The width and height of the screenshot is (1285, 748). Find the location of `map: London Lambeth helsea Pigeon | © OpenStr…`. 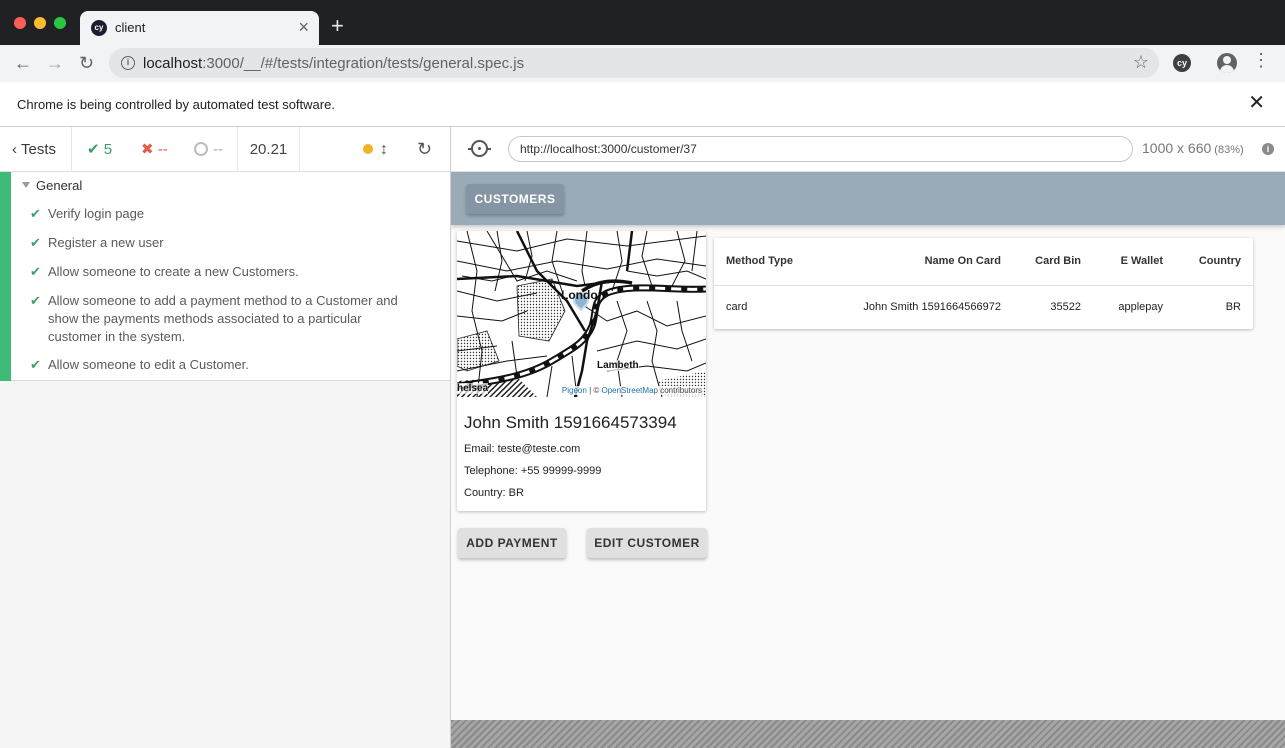

map: London Lambeth helsea Pigeon | © OpenStr… is located at coordinates (581, 314).